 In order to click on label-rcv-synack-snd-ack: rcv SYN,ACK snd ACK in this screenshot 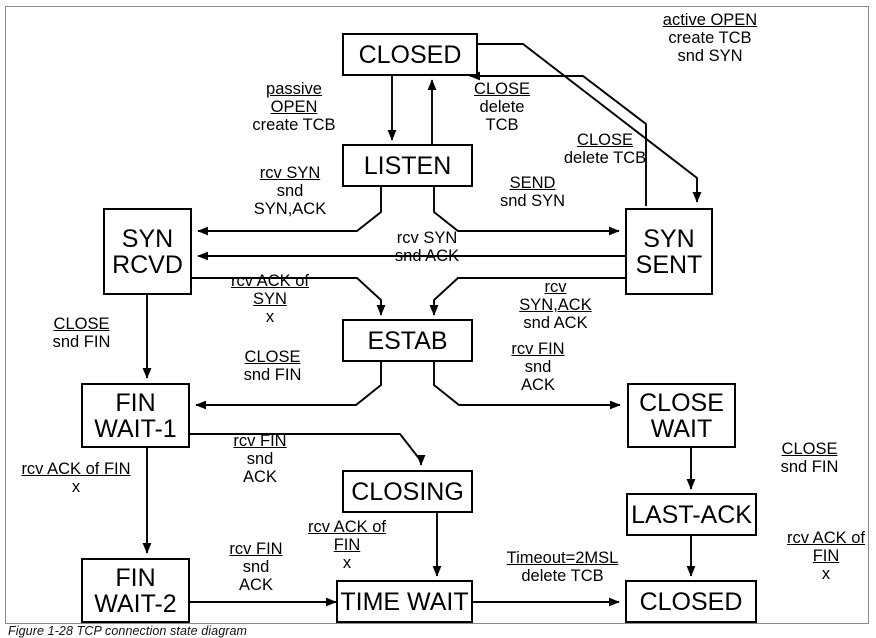, I will do `click(555, 305)`.